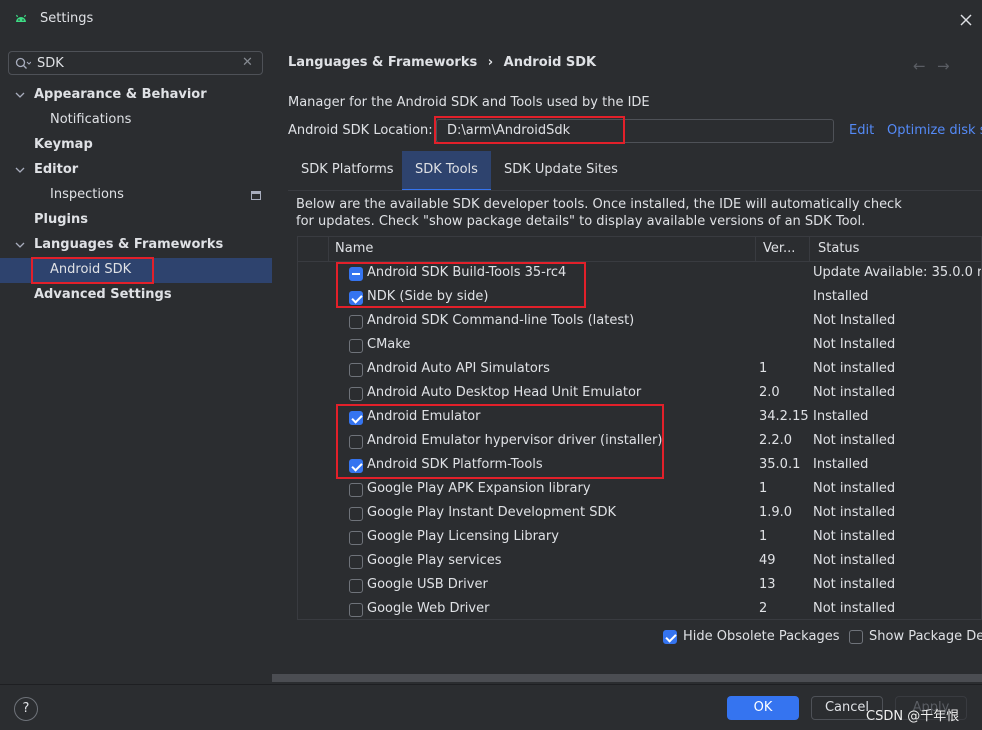 Image resolution: width=982 pixels, height=730 pixels. I want to click on row-name: CMake, so click(389, 344).